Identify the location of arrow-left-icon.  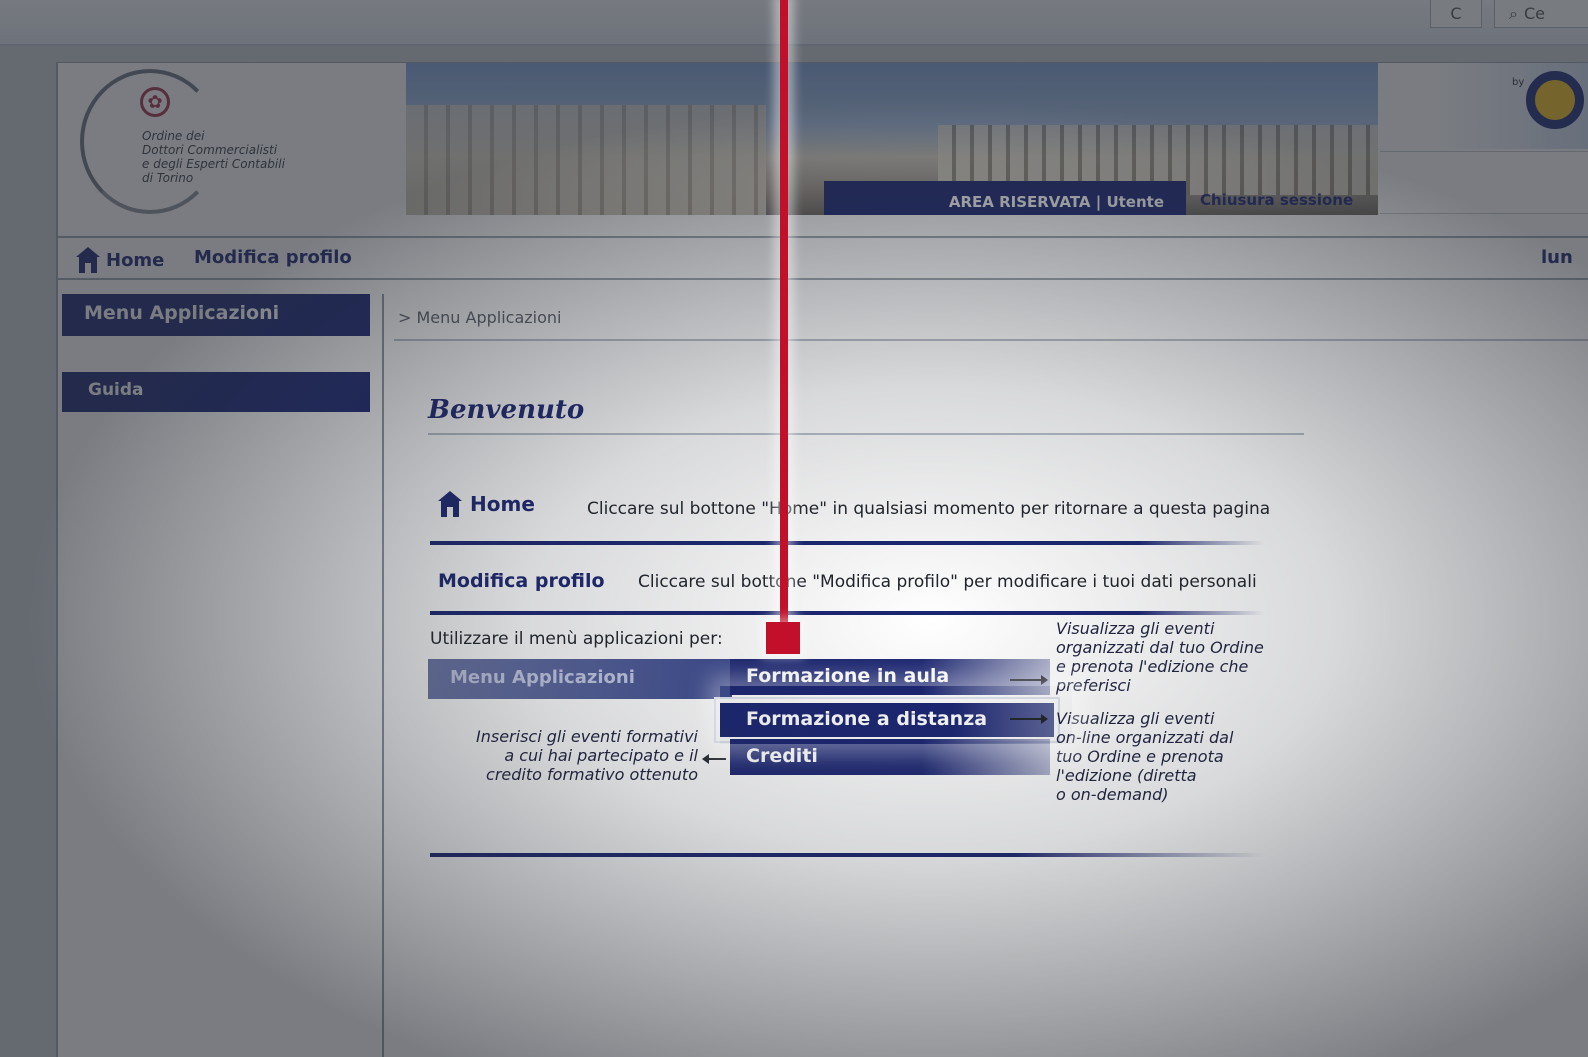
(714, 759).